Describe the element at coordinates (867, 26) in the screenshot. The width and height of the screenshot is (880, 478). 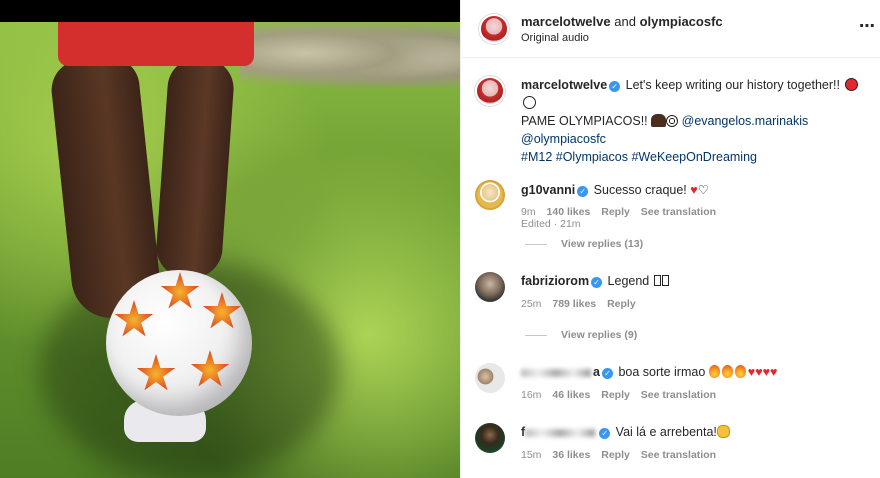
I see `more-options-icon: ⋯` at that location.